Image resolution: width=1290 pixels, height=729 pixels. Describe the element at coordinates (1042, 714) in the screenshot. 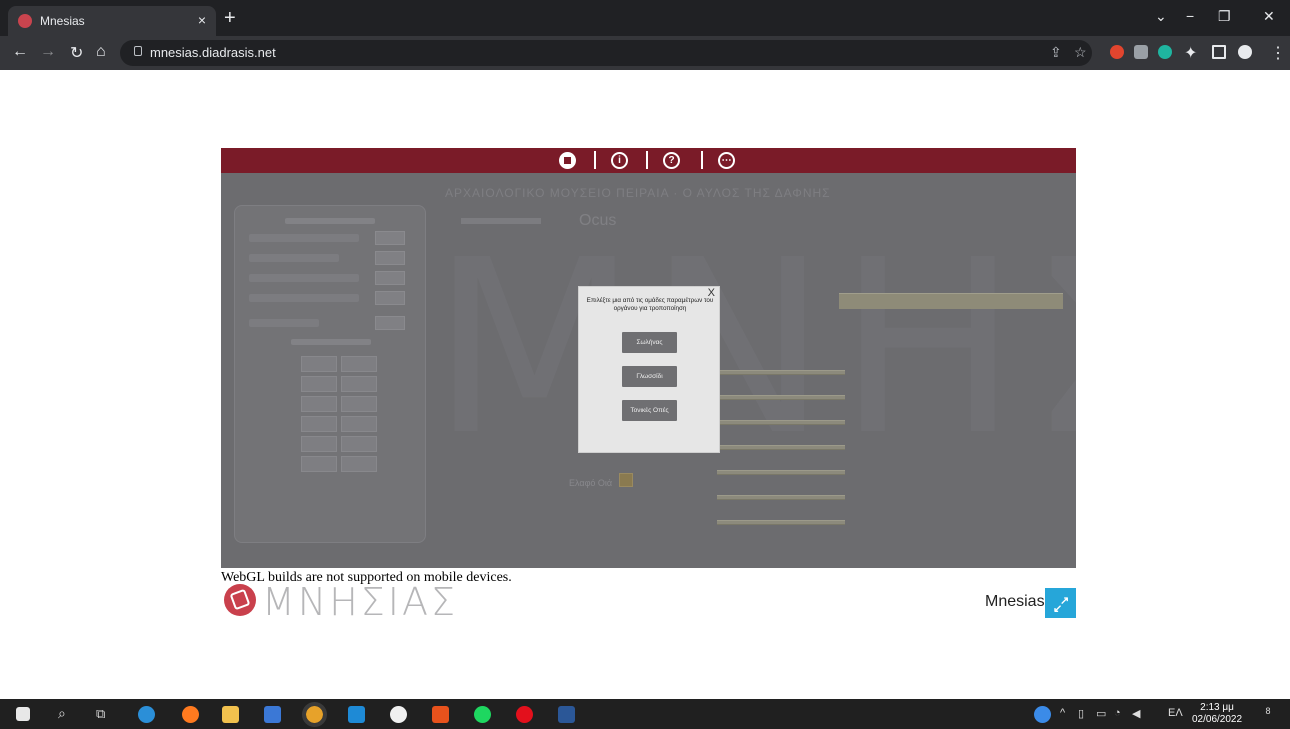

I see `help-tray-icon` at that location.